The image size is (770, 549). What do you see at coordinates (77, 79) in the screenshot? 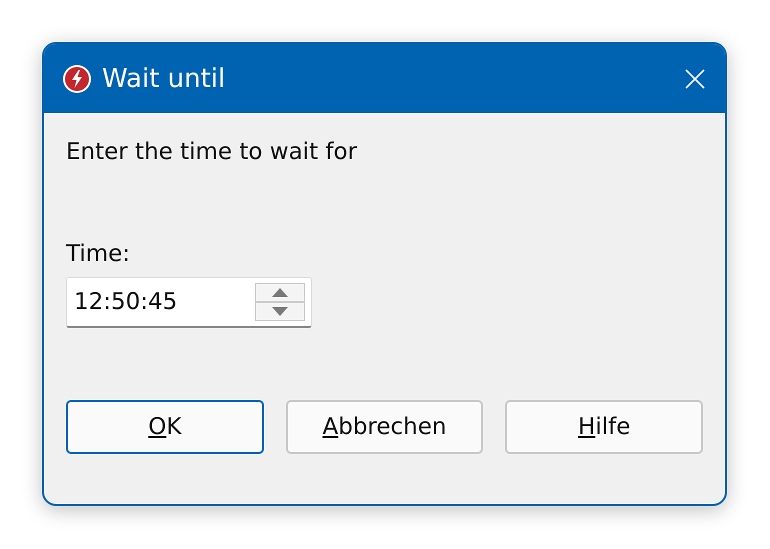
I see `lightning-bolt-icon` at bounding box center [77, 79].